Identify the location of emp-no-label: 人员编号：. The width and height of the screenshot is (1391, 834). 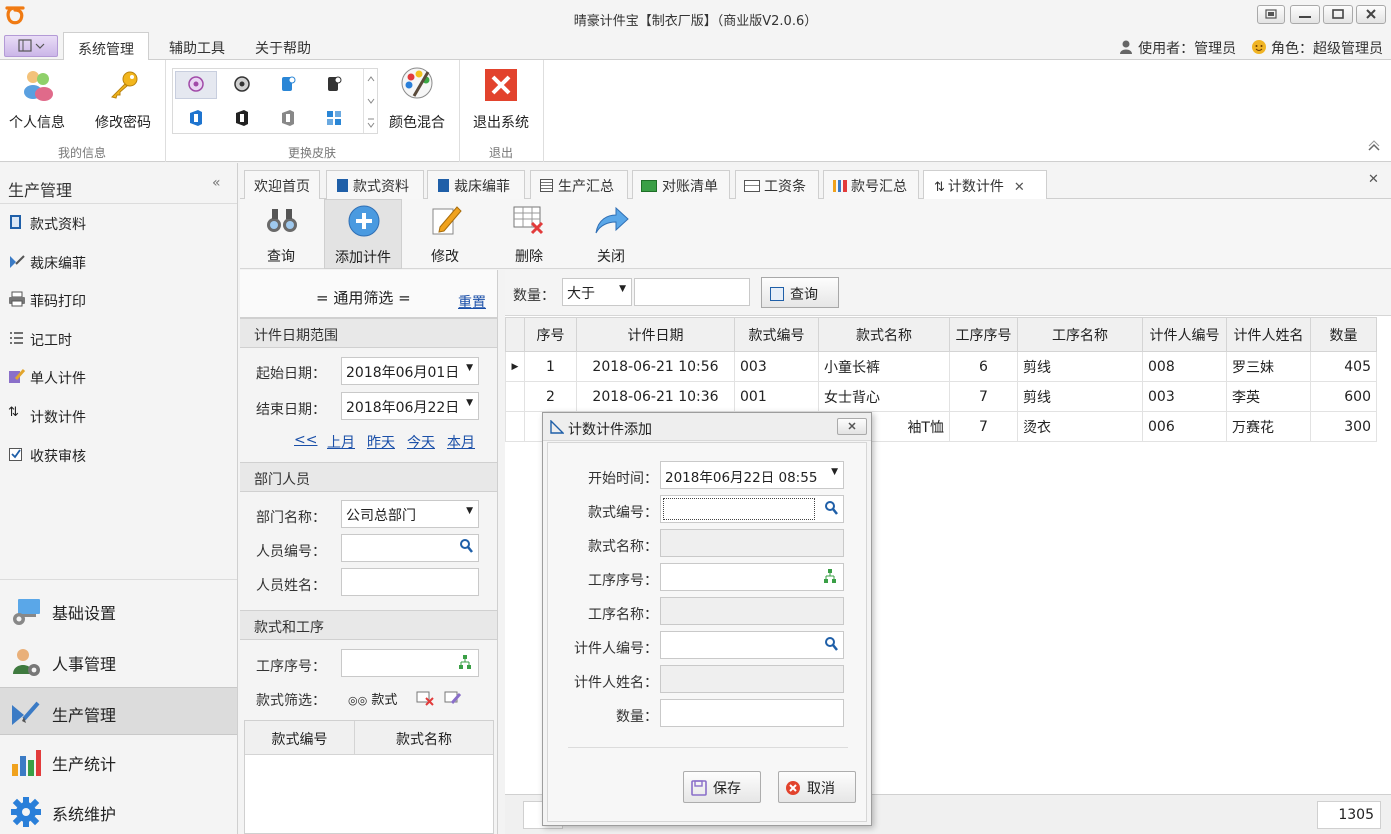
(291, 552).